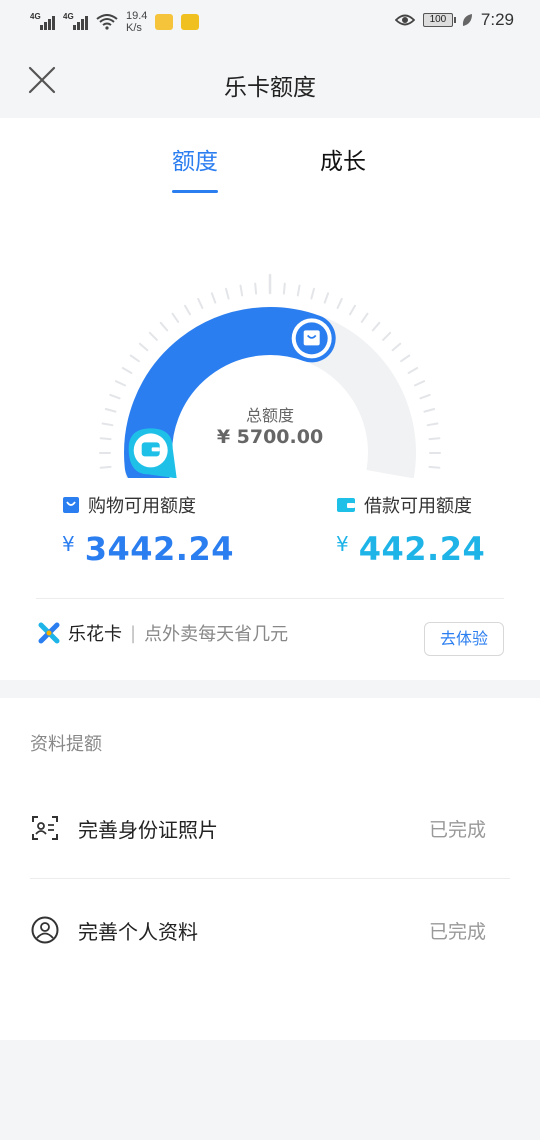  What do you see at coordinates (497, 19) in the screenshot?
I see `clock: 7:29` at bounding box center [497, 19].